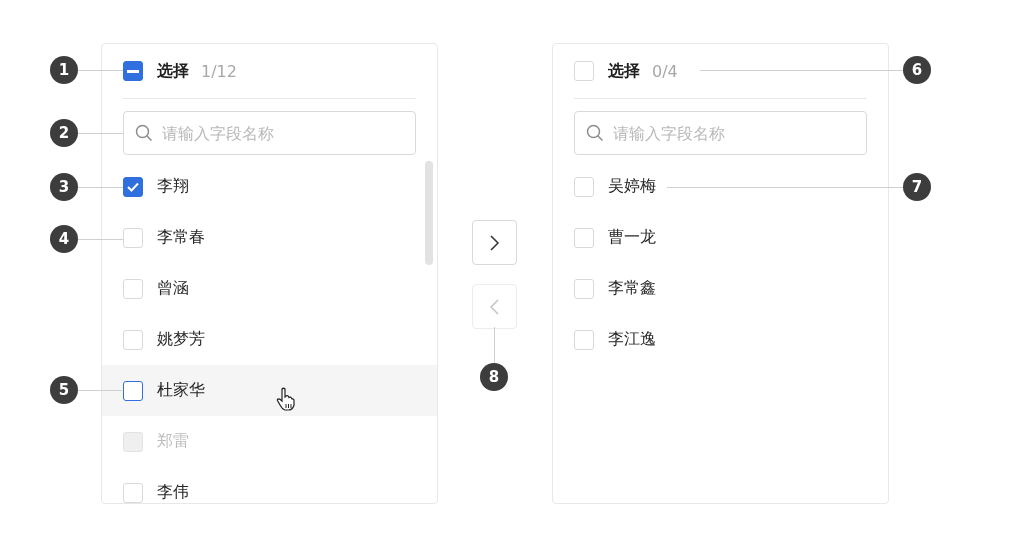  What do you see at coordinates (219, 71) in the screenshot?
I see `selection-count: 1/12` at bounding box center [219, 71].